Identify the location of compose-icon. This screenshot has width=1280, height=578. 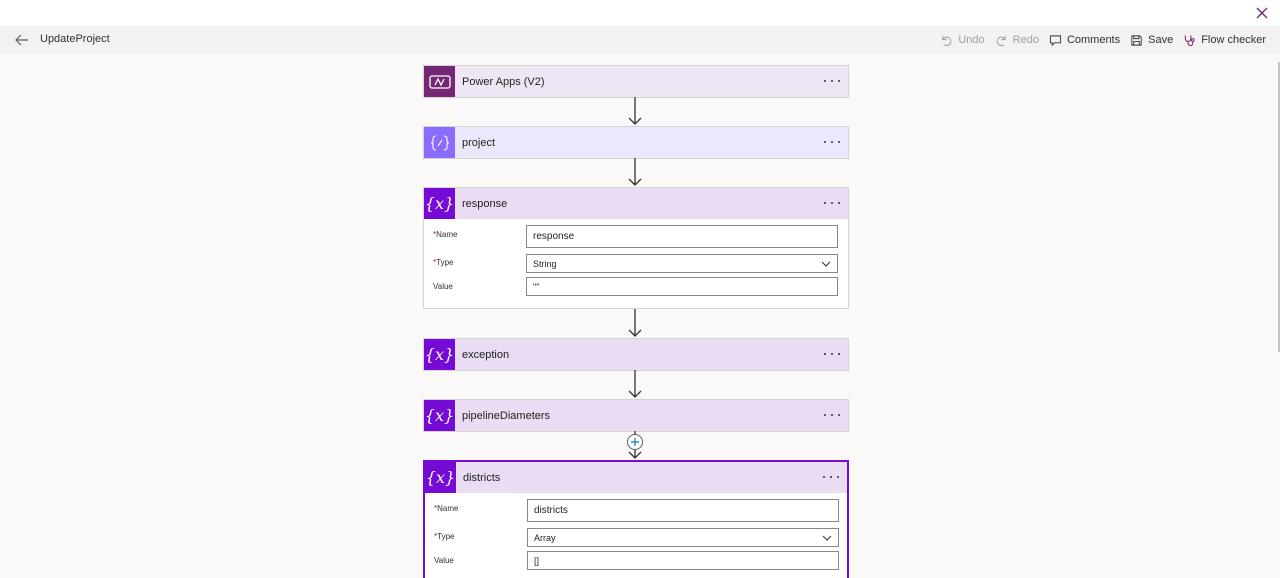
(439, 142).